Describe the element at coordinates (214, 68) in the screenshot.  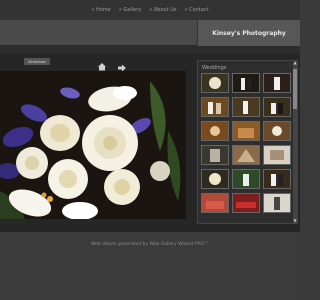
I see `gallery-title: Weddings` at that location.